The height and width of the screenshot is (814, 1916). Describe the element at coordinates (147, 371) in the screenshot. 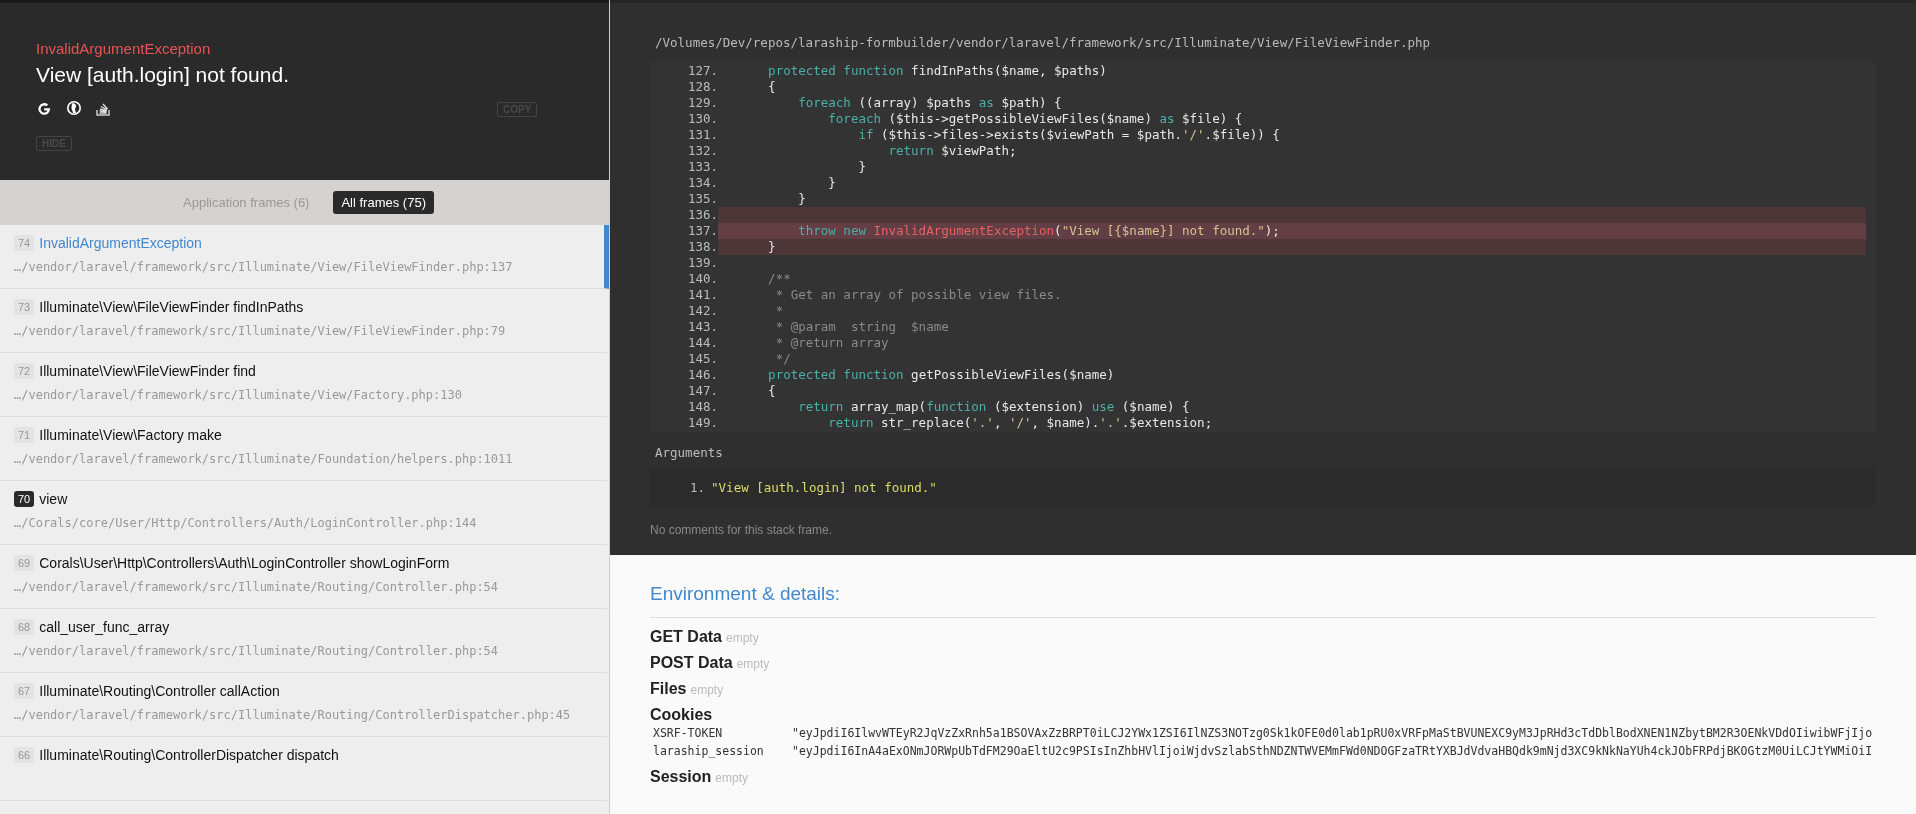

I see `frame-title: Illuminate\View\FileViewFinder find` at that location.